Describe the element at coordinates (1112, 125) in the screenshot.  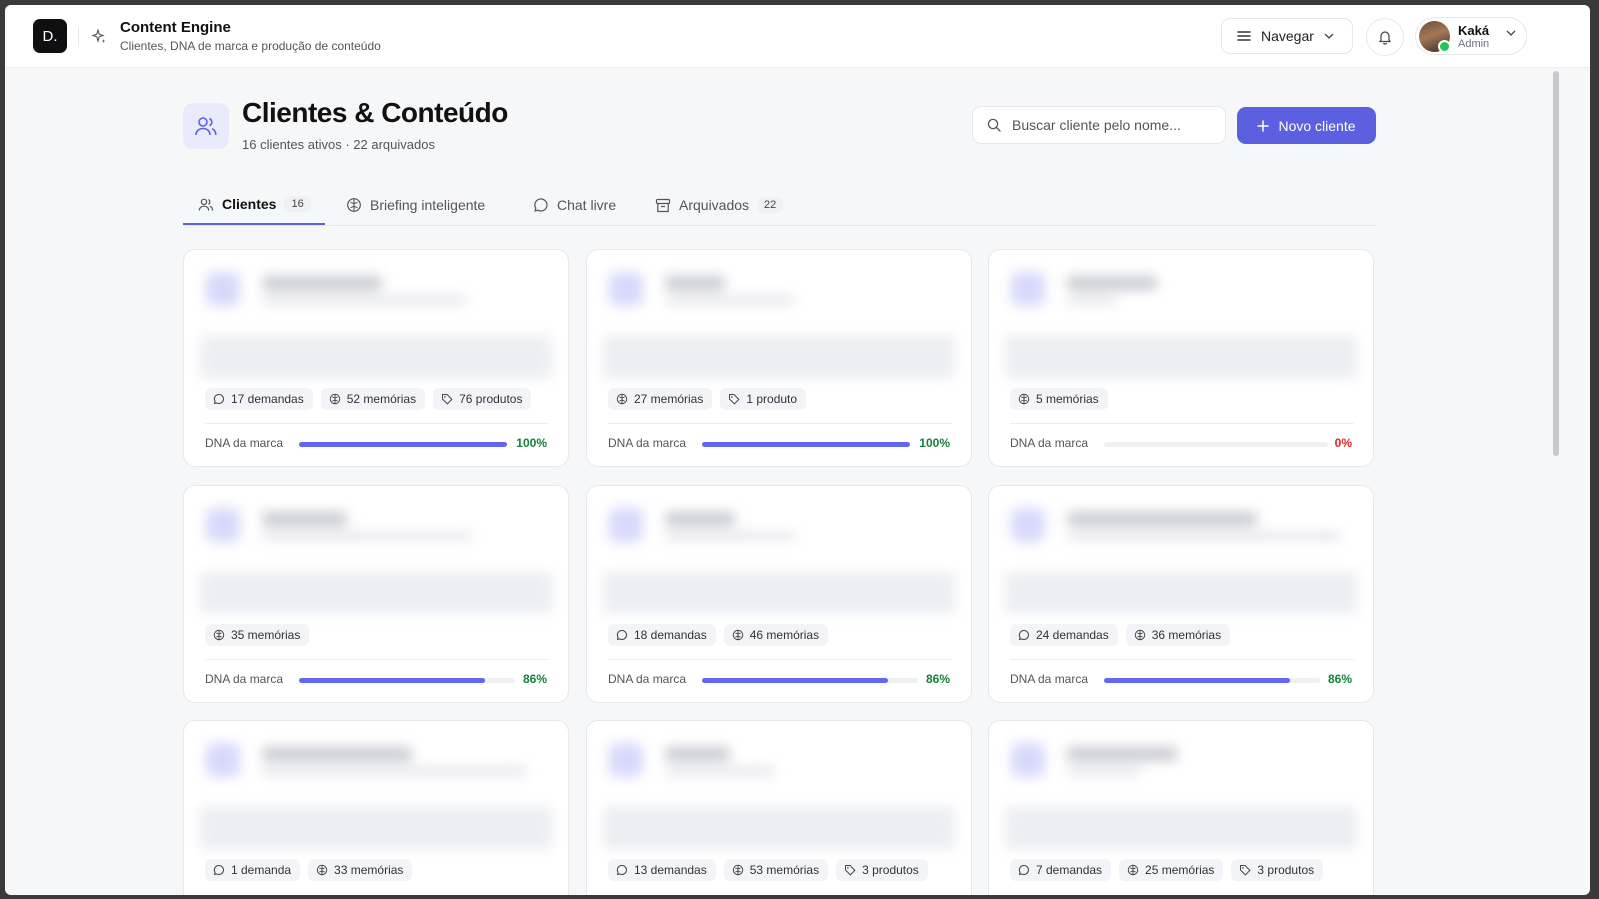
I see `search-input` at that location.